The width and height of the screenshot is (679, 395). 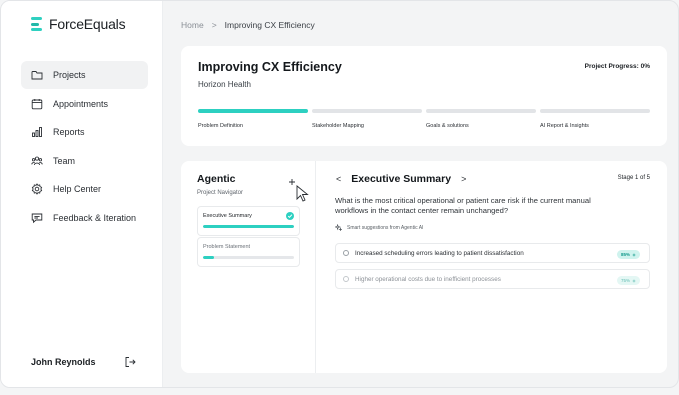 What do you see at coordinates (81, 103) in the screenshot?
I see `sidebar-item-label: Appointments` at bounding box center [81, 103].